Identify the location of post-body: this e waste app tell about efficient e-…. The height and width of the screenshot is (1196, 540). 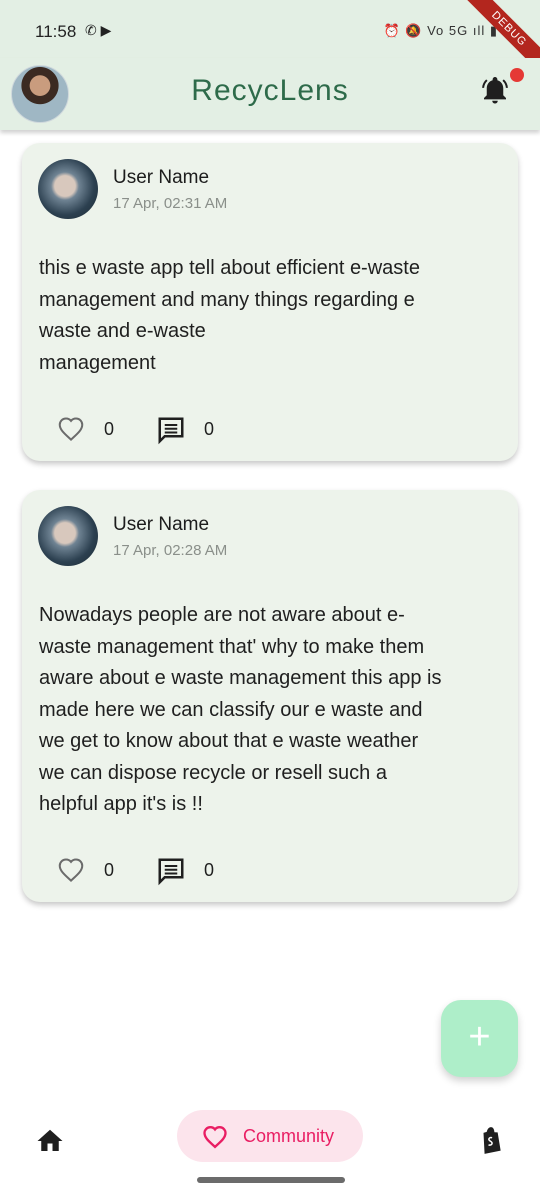
(229, 315).